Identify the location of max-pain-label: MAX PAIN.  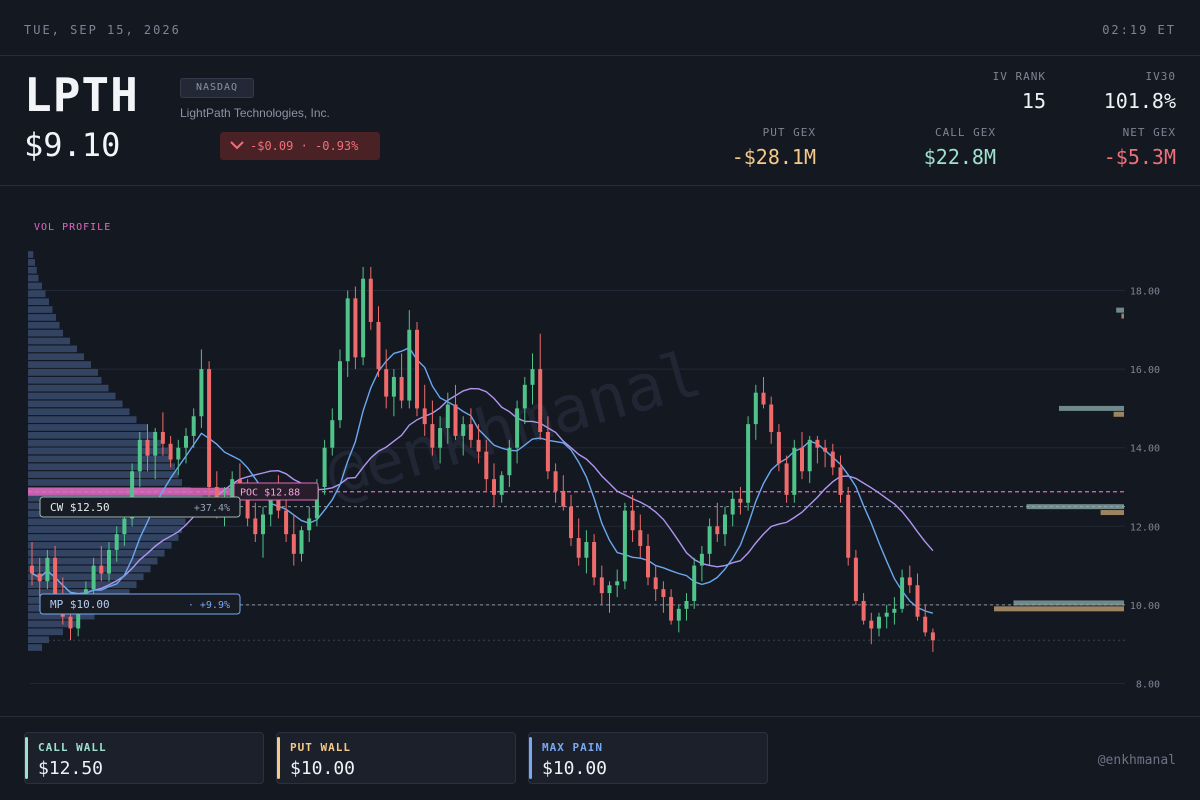
(572, 747).